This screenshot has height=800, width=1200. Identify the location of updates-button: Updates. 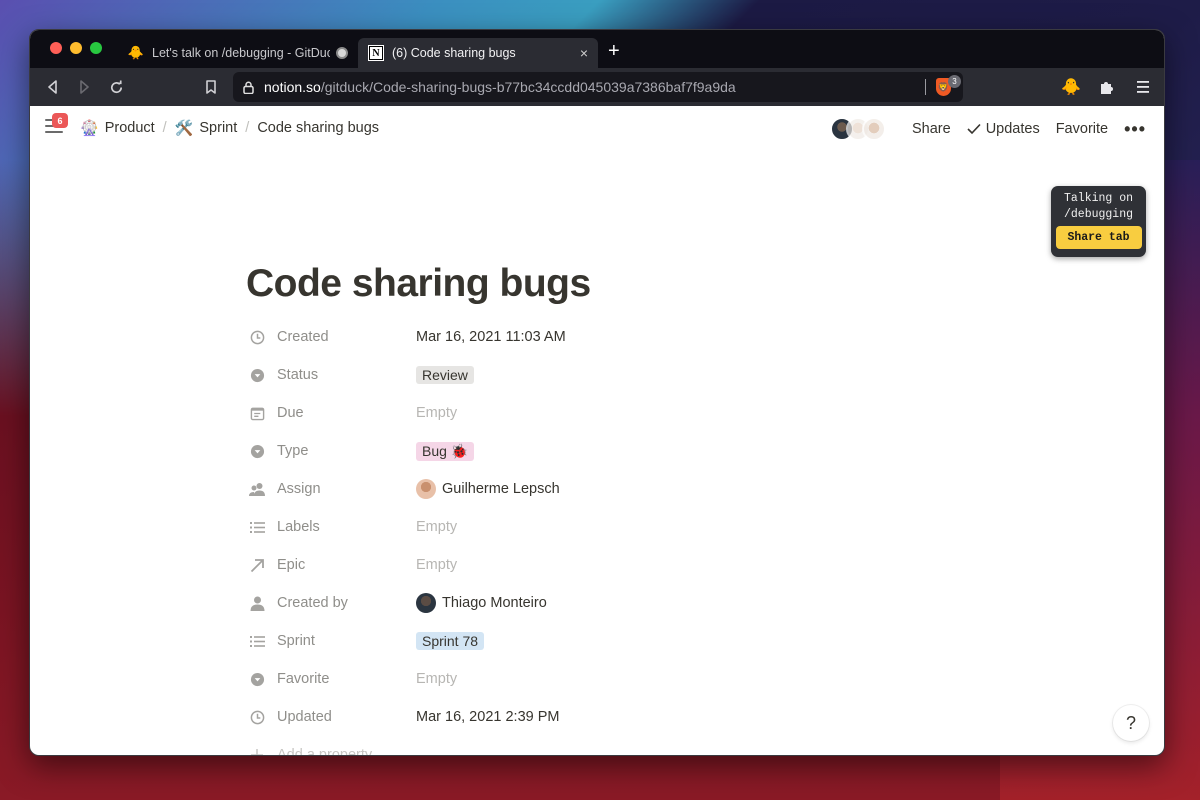
(1003, 129).